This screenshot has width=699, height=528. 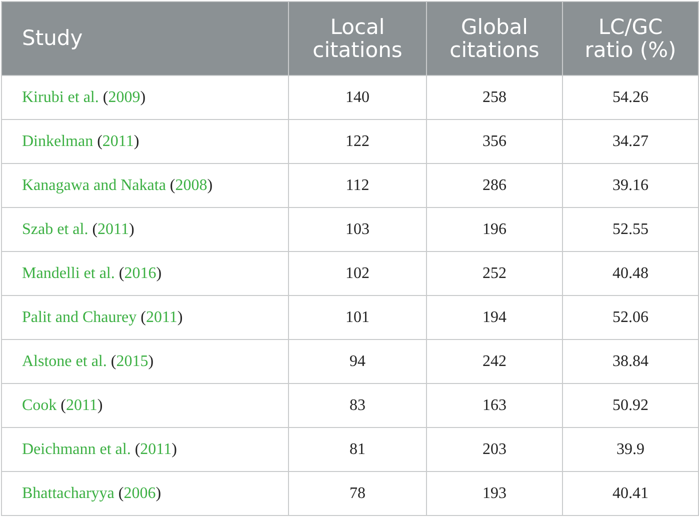 I want to click on table-cell: 242, so click(x=494, y=362).